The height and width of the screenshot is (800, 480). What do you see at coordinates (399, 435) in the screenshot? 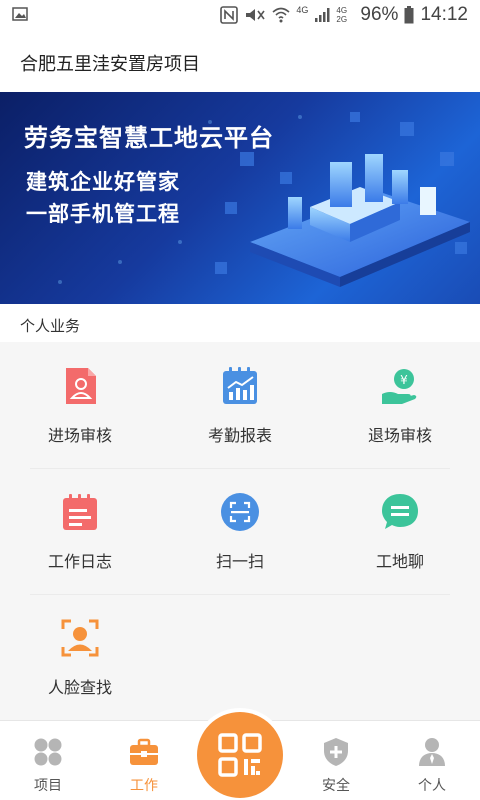
I see `tile-label: 退场审核` at bounding box center [399, 435].